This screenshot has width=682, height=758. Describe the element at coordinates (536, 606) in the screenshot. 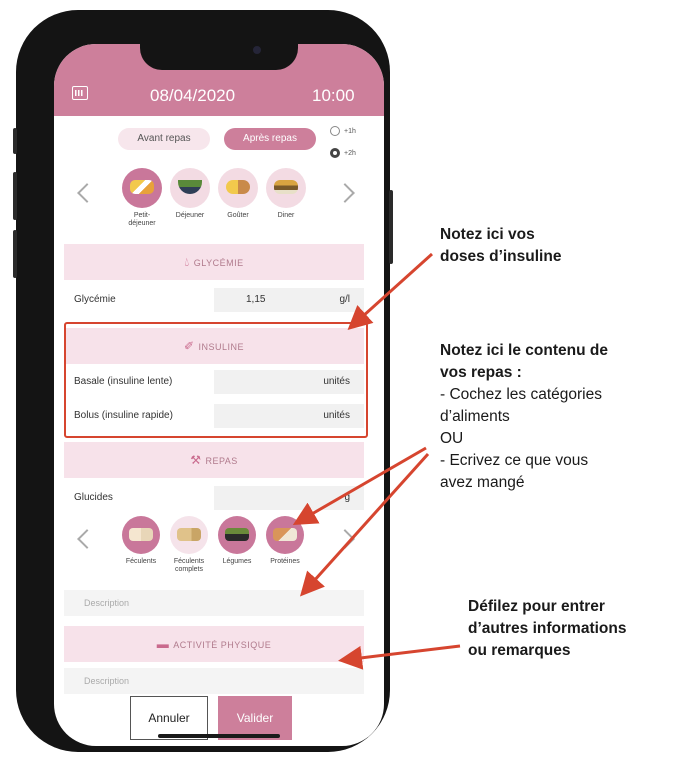

I see `annotation-scroll-line1: Défilez pour entrer` at that location.